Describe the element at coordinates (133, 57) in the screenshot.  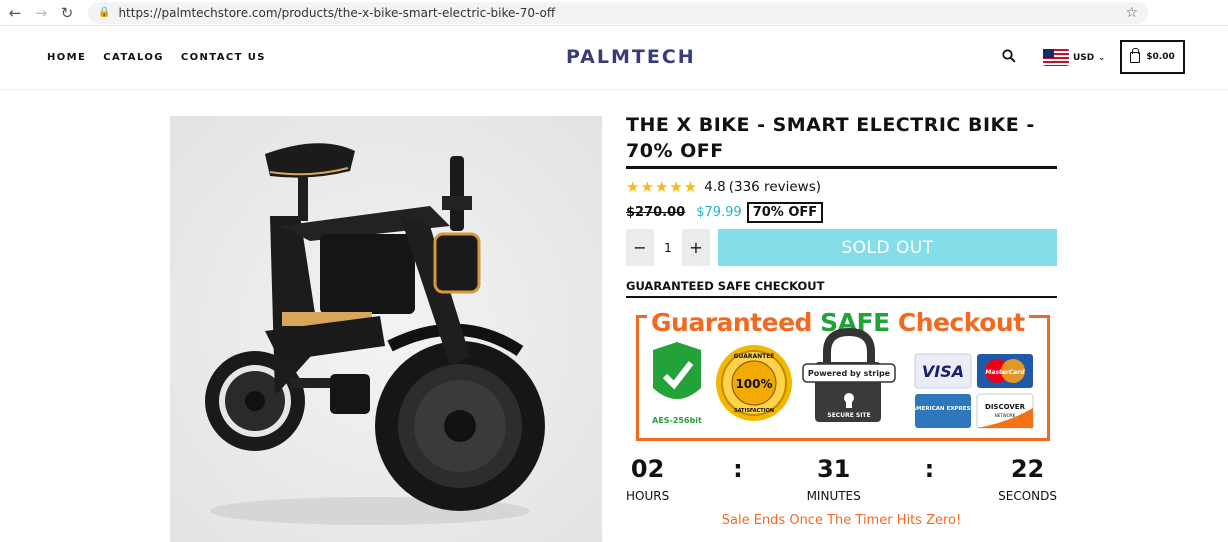
I see `nav-catalog: CATALOG` at that location.